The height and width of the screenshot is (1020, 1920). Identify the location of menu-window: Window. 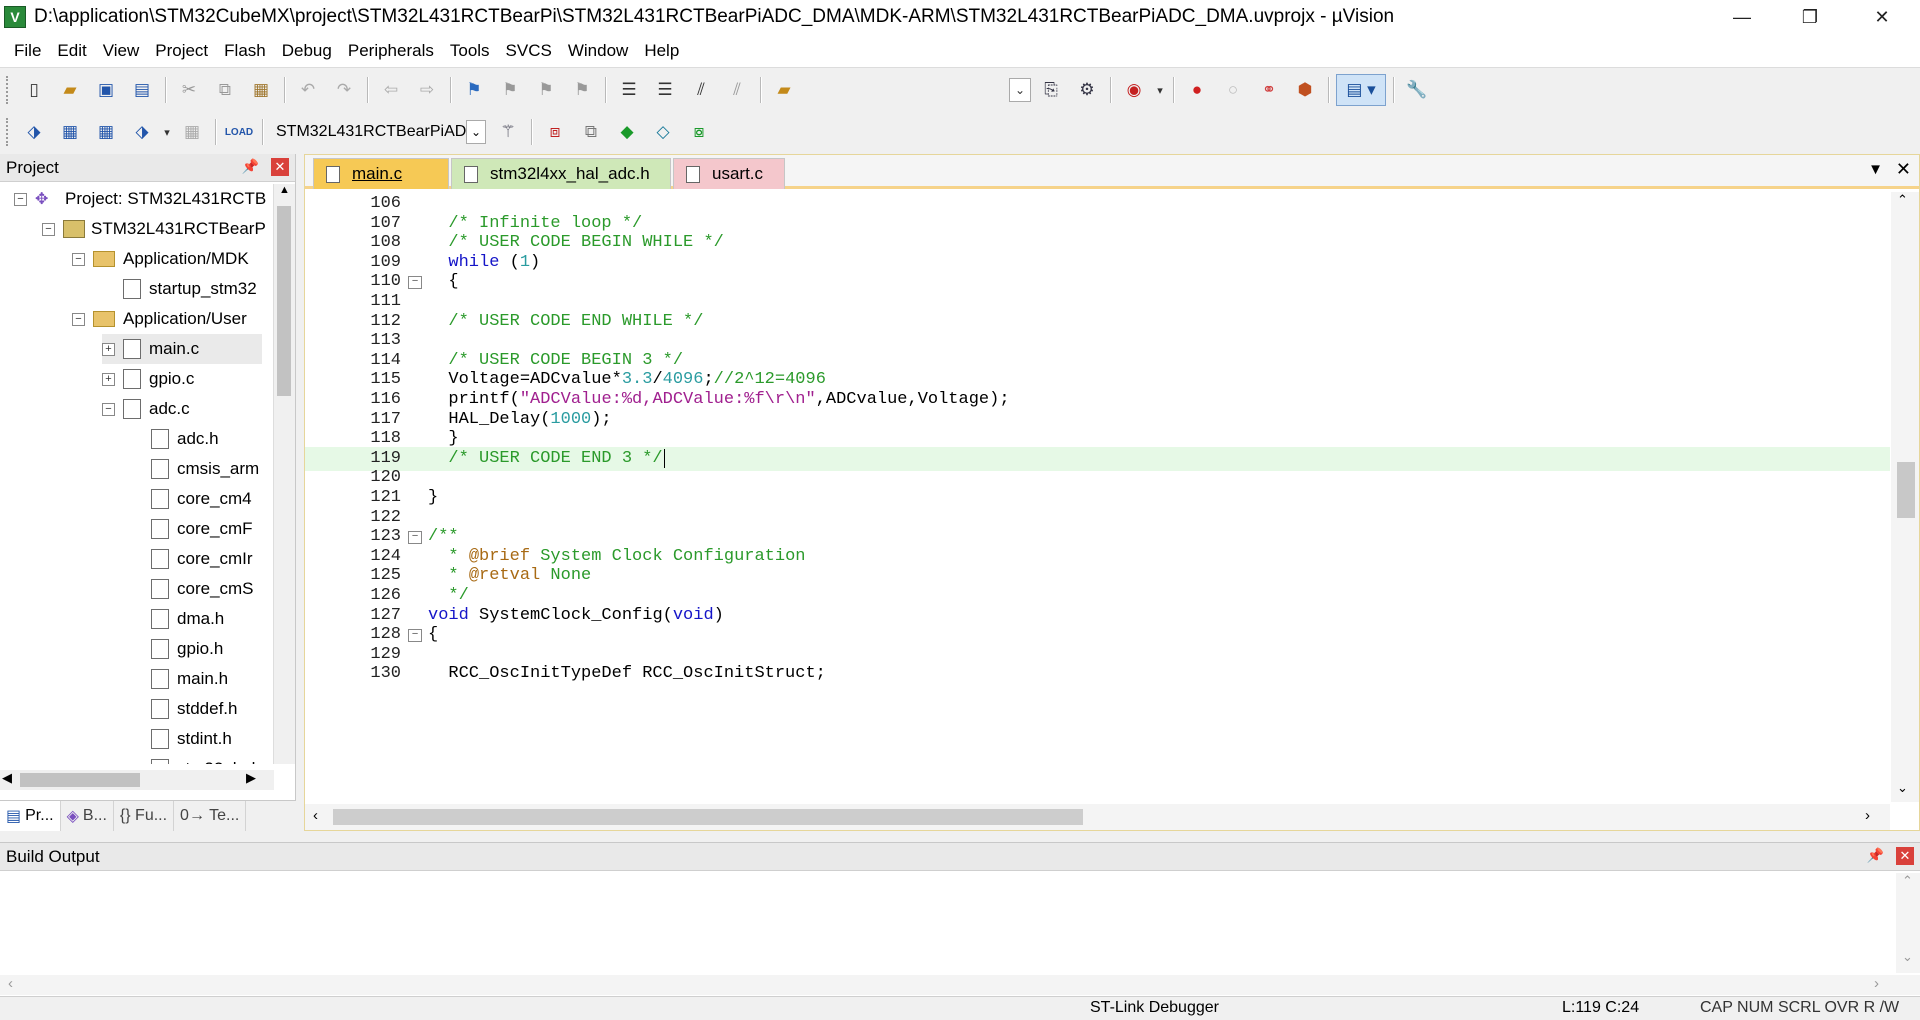
(598, 51).